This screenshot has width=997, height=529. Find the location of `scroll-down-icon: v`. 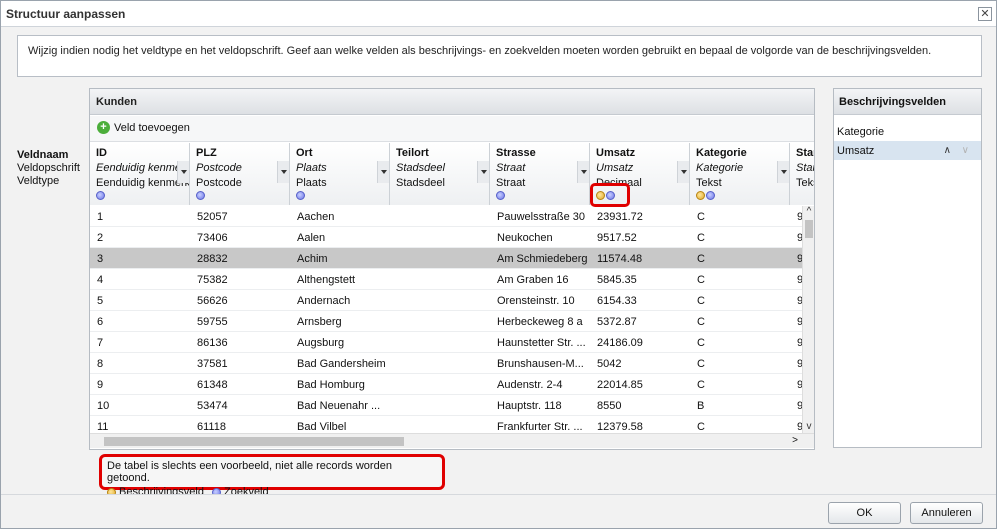

scroll-down-icon: v is located at coordinates (809, 427).